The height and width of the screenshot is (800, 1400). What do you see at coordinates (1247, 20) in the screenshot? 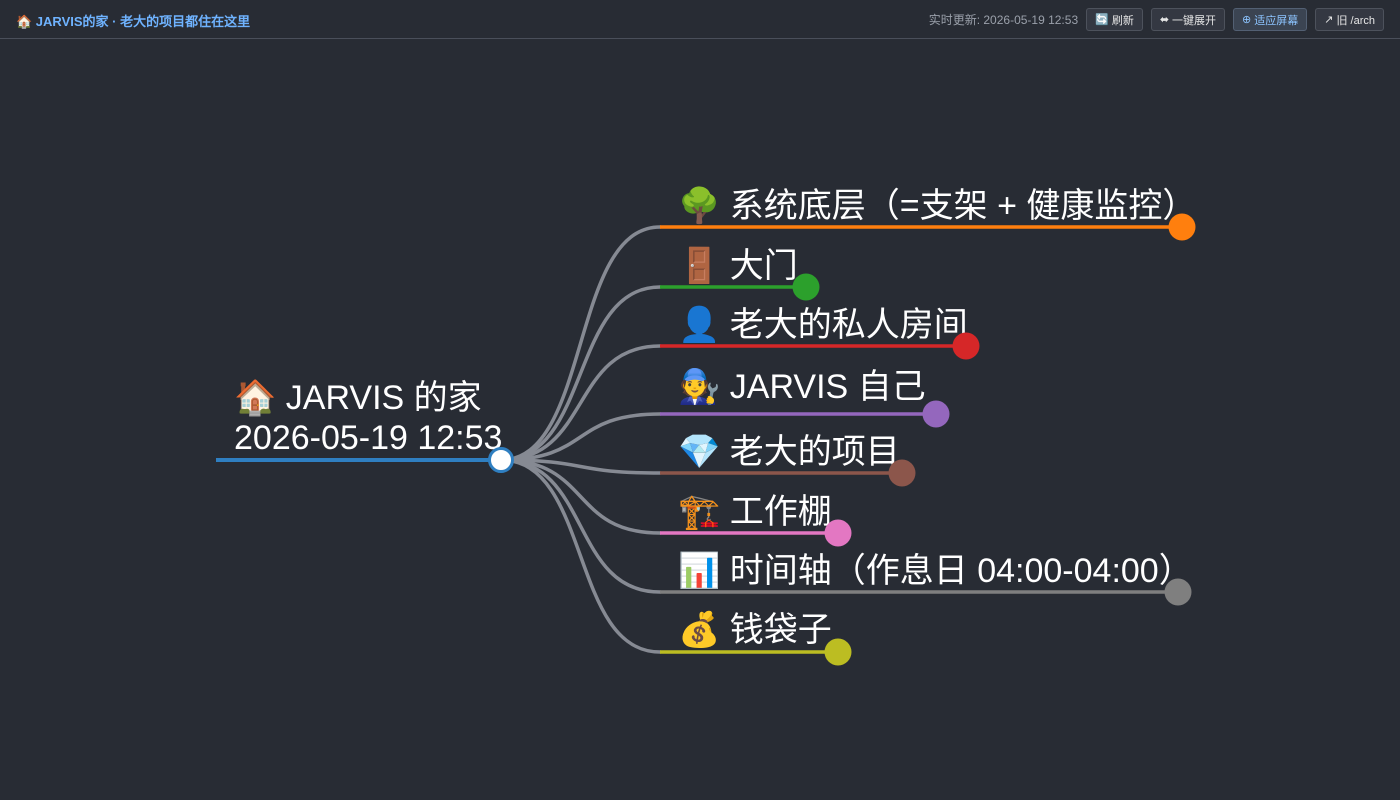
I see `fit-icon: ⊕` at bounding box center [1247, 20].